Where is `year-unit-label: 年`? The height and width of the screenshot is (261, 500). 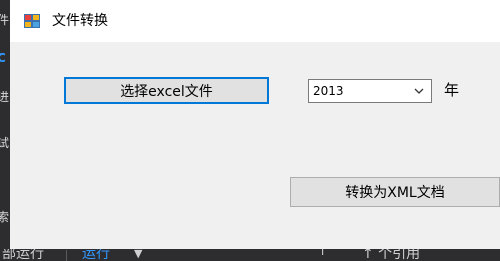 year-unit-label: 年 is located at coordinates (452, 90).